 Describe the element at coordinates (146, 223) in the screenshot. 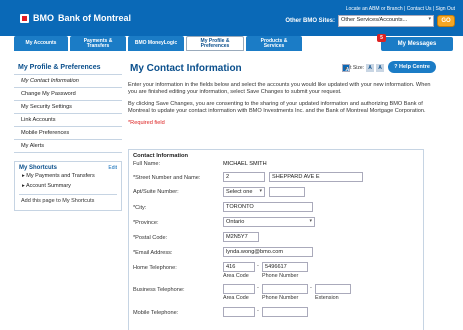

I see `province-label: *Province:` at that location.